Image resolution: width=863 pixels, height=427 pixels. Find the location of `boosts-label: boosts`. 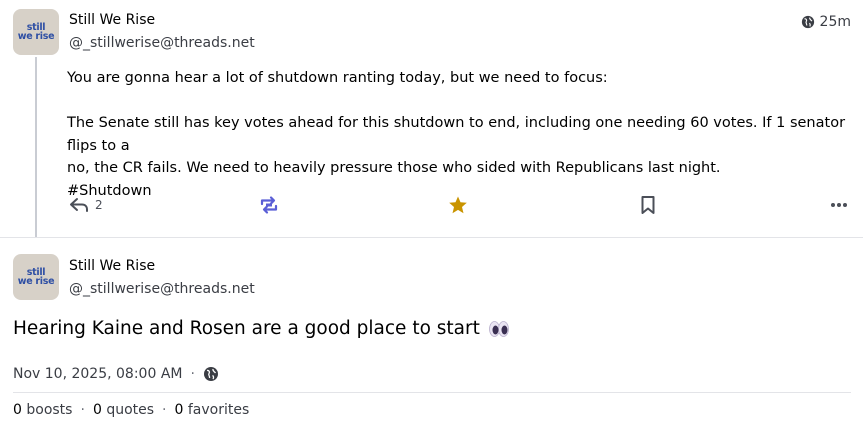

boosts-label: boosts is located at coordinates (49, 410).